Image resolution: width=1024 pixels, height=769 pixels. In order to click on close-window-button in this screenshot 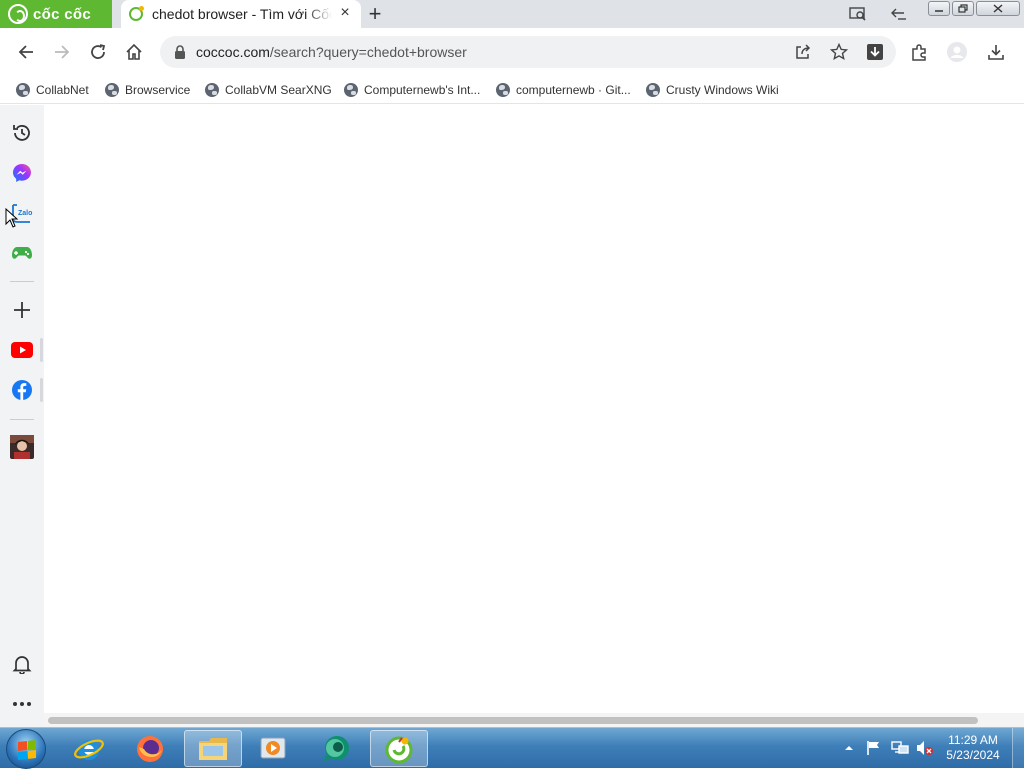, I will do `click(998, 8)`.